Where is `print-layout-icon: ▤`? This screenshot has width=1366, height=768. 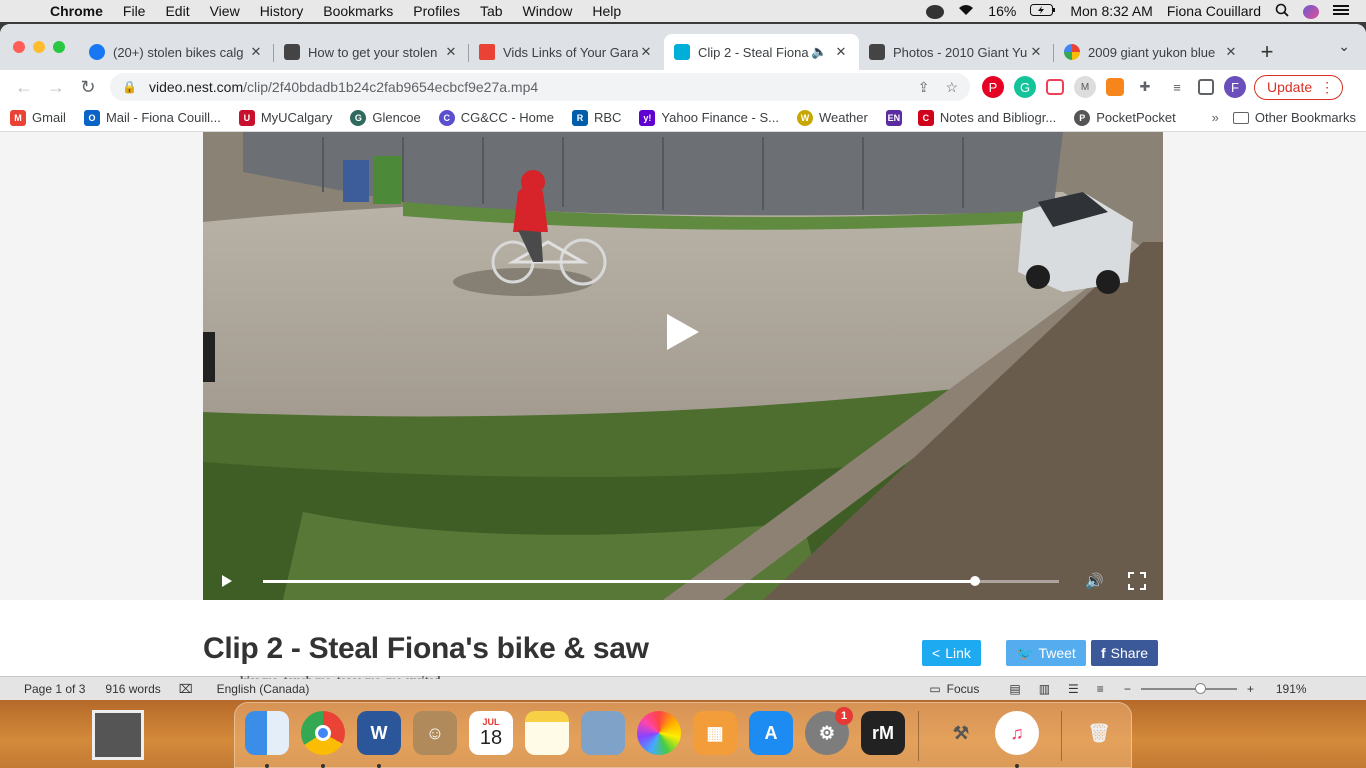 print-layout-icon: ▤ is located at coordinates (1014, 689).